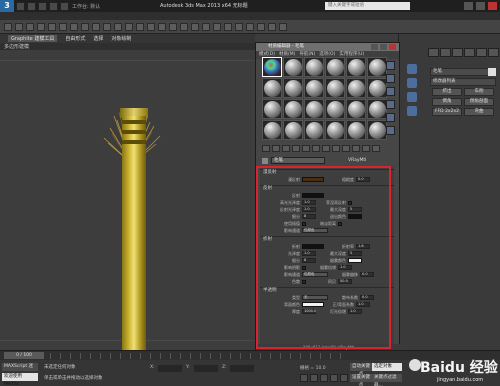 This screenshot has width=500, height=386. I want to click on reflect-swatch, so click(313, 195).